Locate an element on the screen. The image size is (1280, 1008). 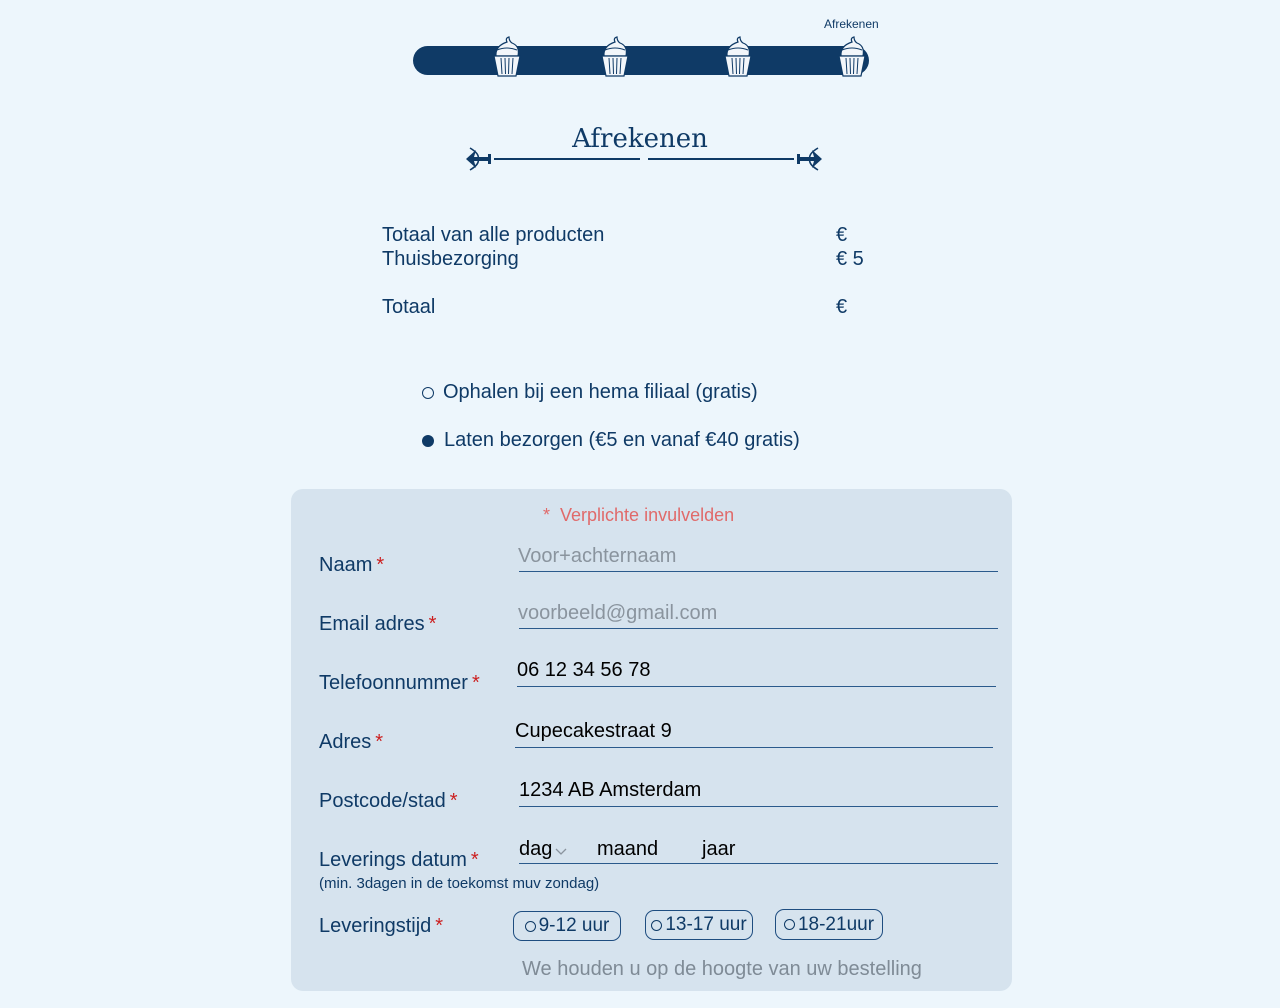
address-value: Cupecakestraat 9 is located at coordinates (593, 731).